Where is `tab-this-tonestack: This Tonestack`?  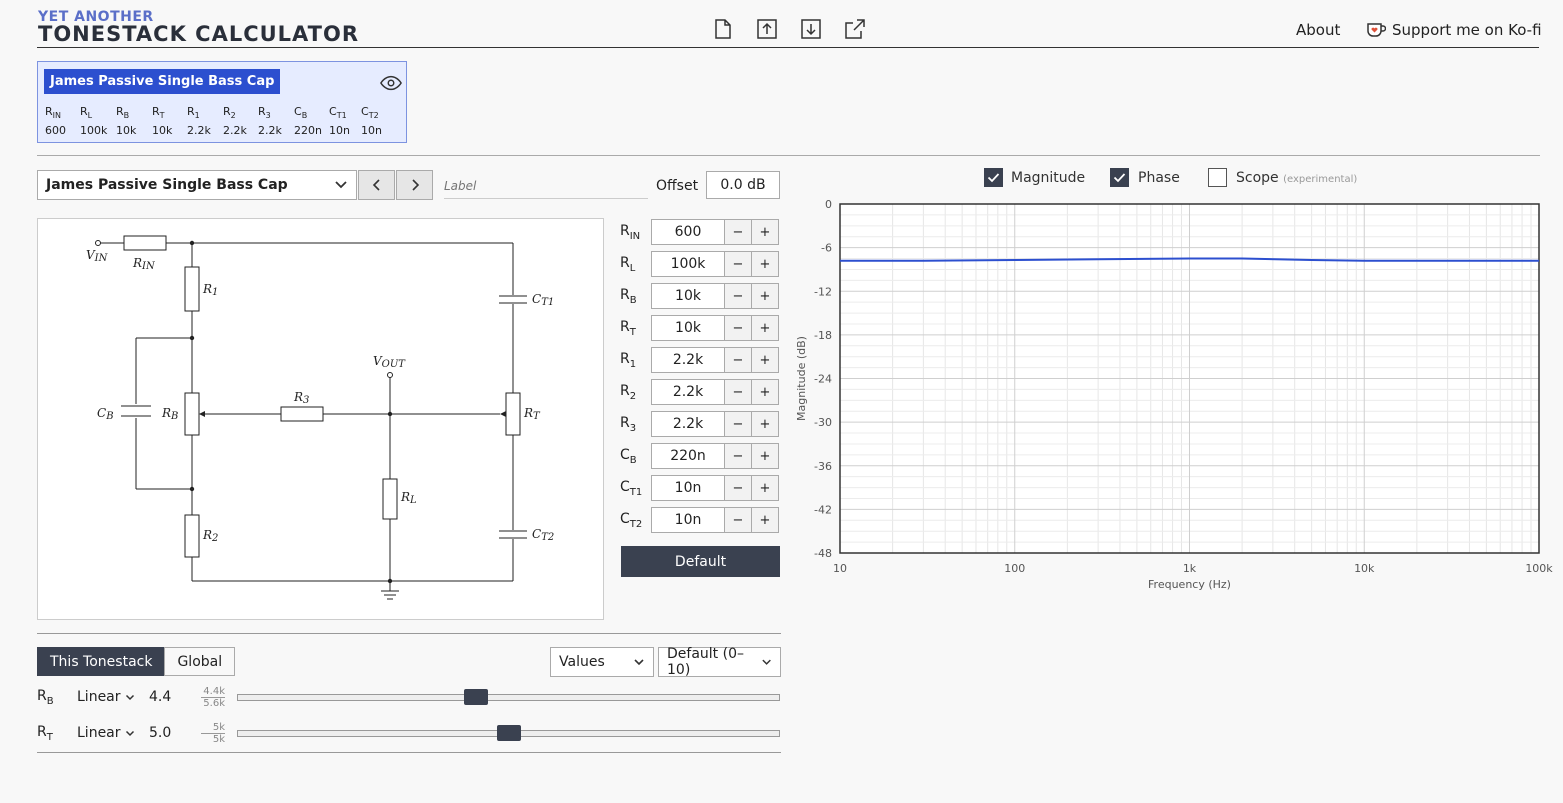 tab-this-tonestack: This Tonestack is located at coordinates (101, 661).